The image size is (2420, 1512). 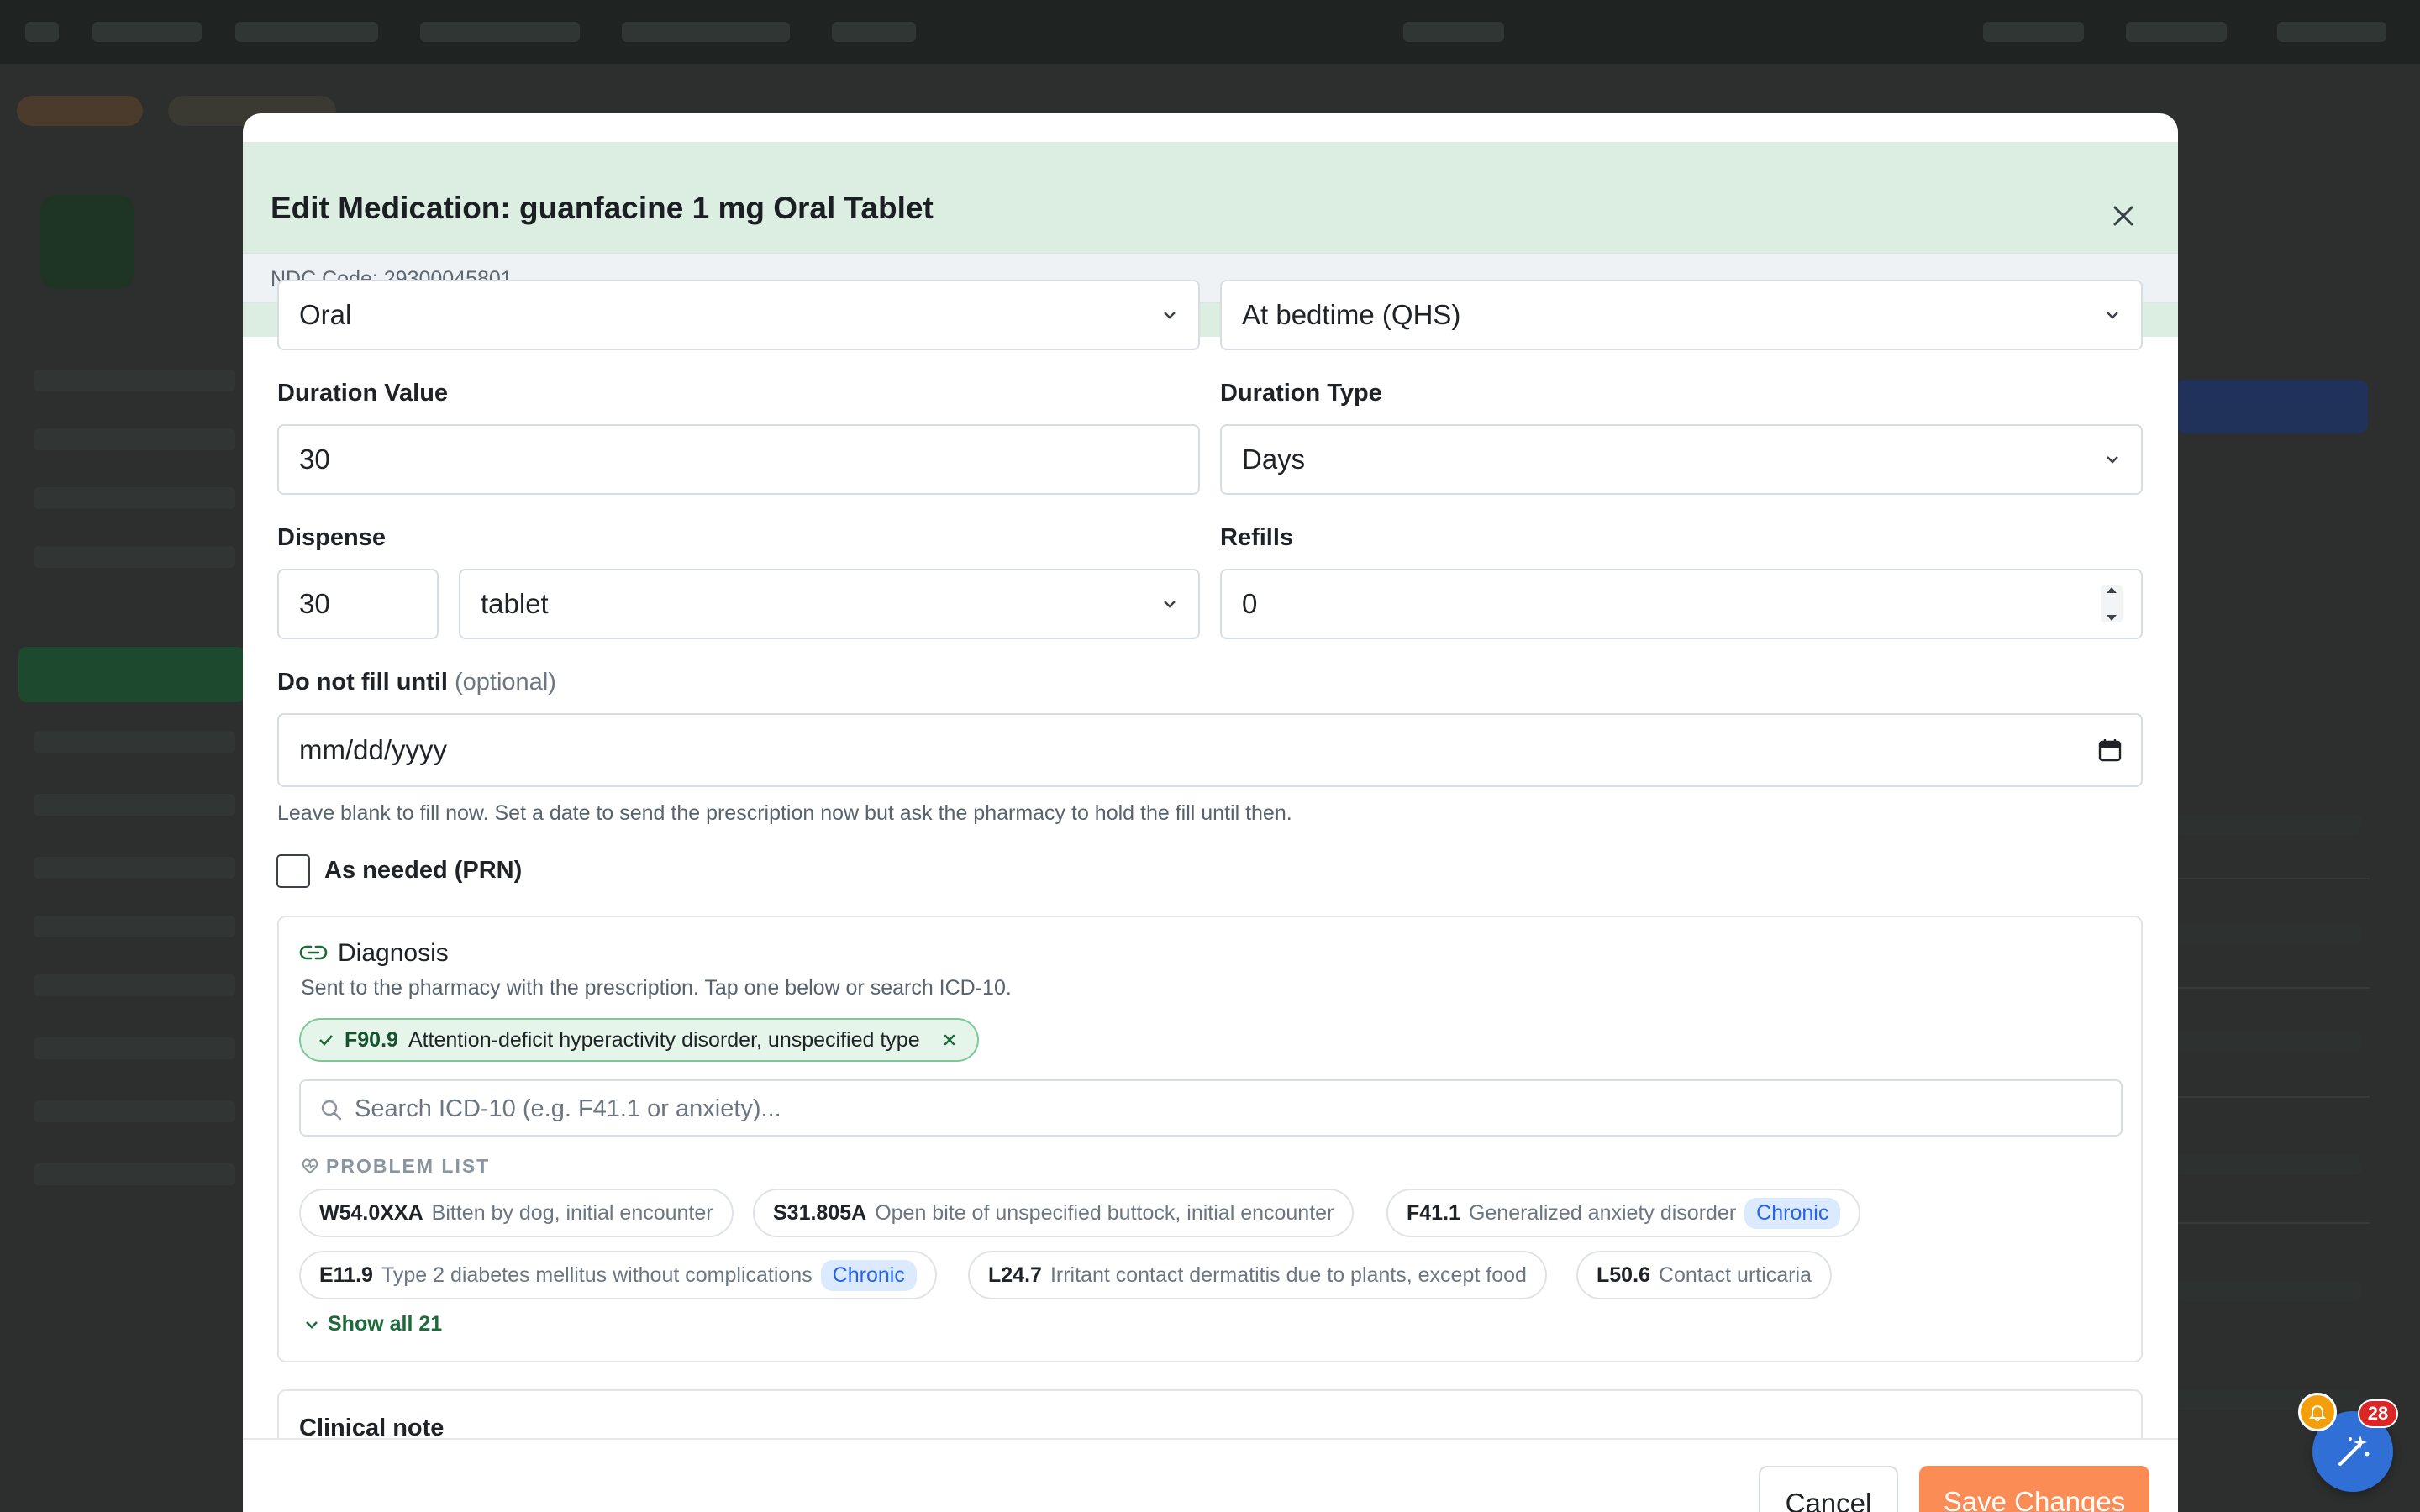 I want to click on show-all-label: Show all 21, so click(x=385, y=1324).